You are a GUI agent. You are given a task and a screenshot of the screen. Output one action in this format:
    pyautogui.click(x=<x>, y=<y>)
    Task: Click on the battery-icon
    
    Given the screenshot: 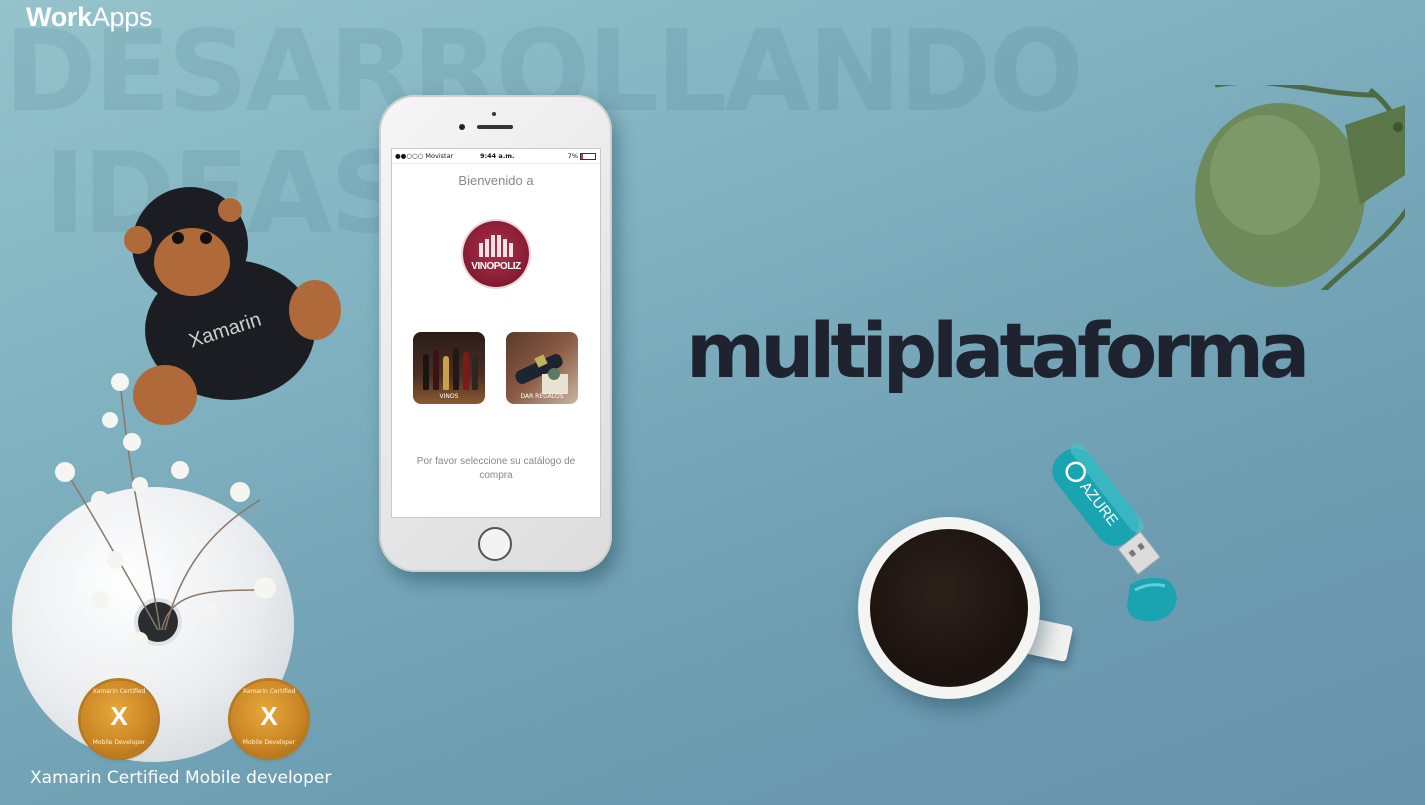 What is the action you would take?
    pyautogui.click(x=588, y=156)
    